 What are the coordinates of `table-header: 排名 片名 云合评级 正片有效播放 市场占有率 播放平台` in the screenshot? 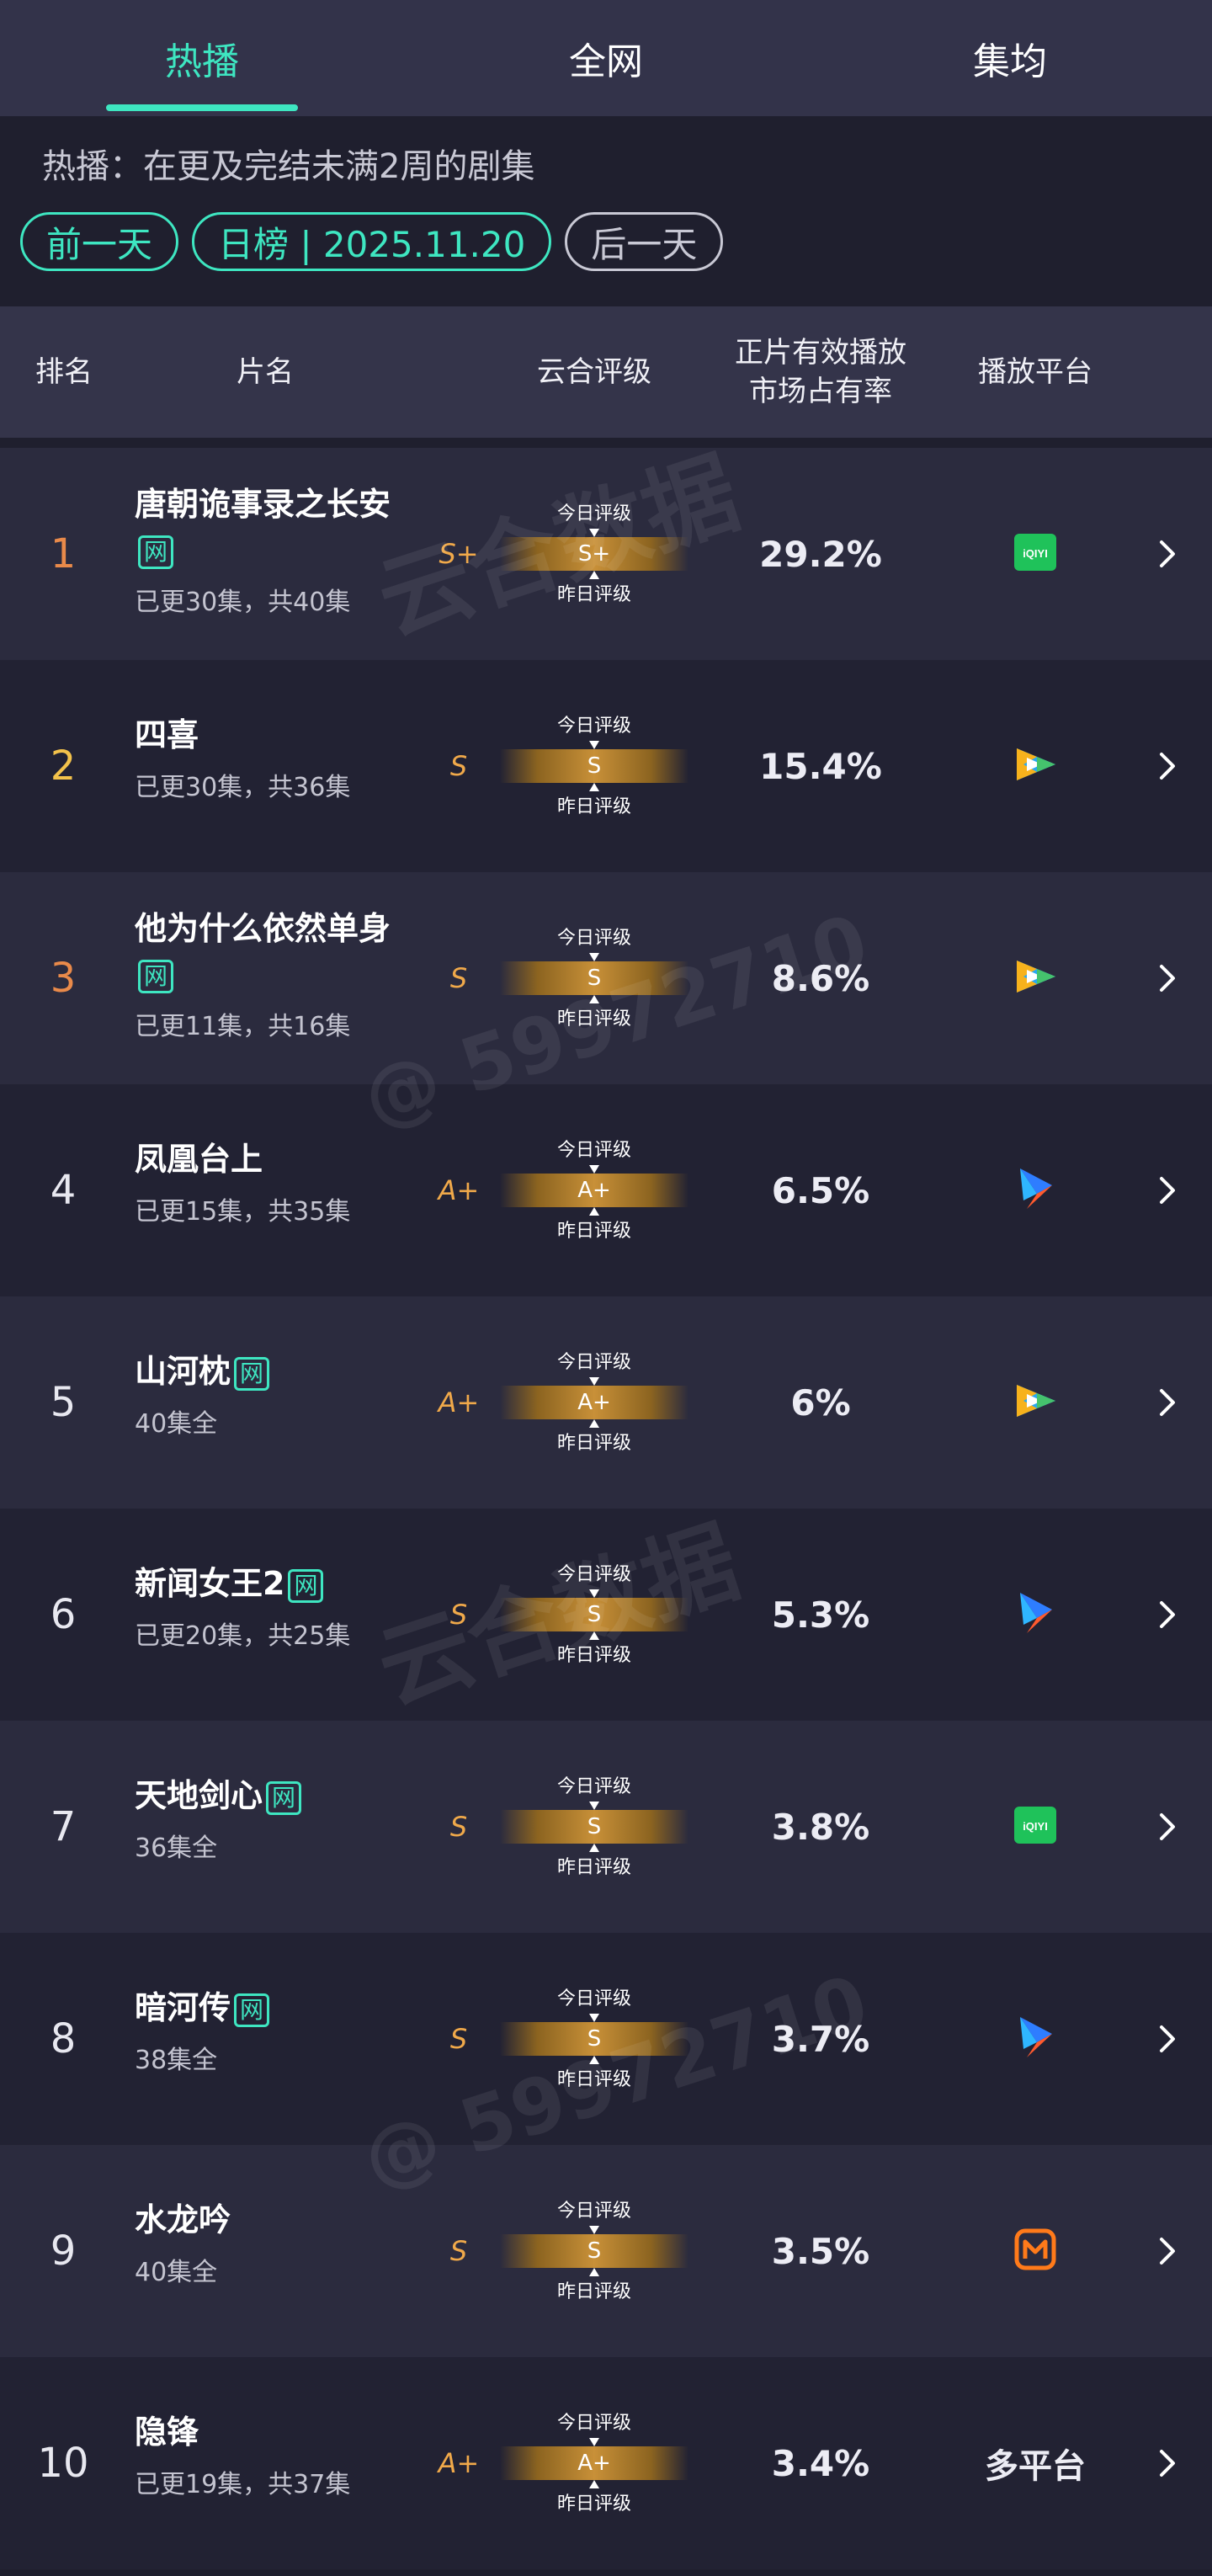 It's located at (606, 372).